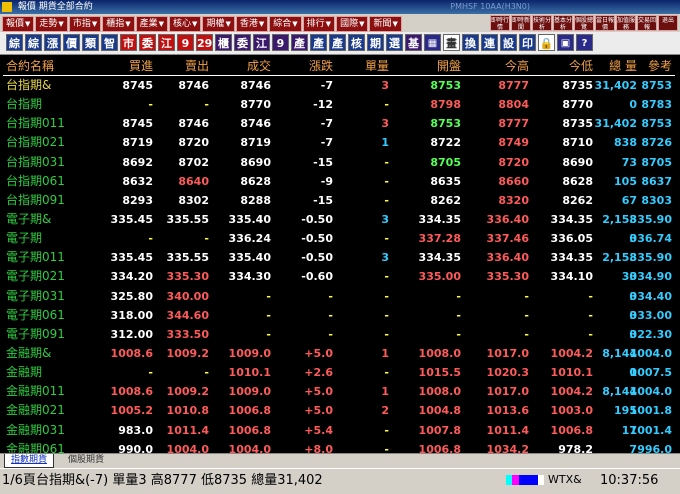 This screenshot has width=680, height=494. I want to click on column-header: 合約名稱, so click(30, 66).